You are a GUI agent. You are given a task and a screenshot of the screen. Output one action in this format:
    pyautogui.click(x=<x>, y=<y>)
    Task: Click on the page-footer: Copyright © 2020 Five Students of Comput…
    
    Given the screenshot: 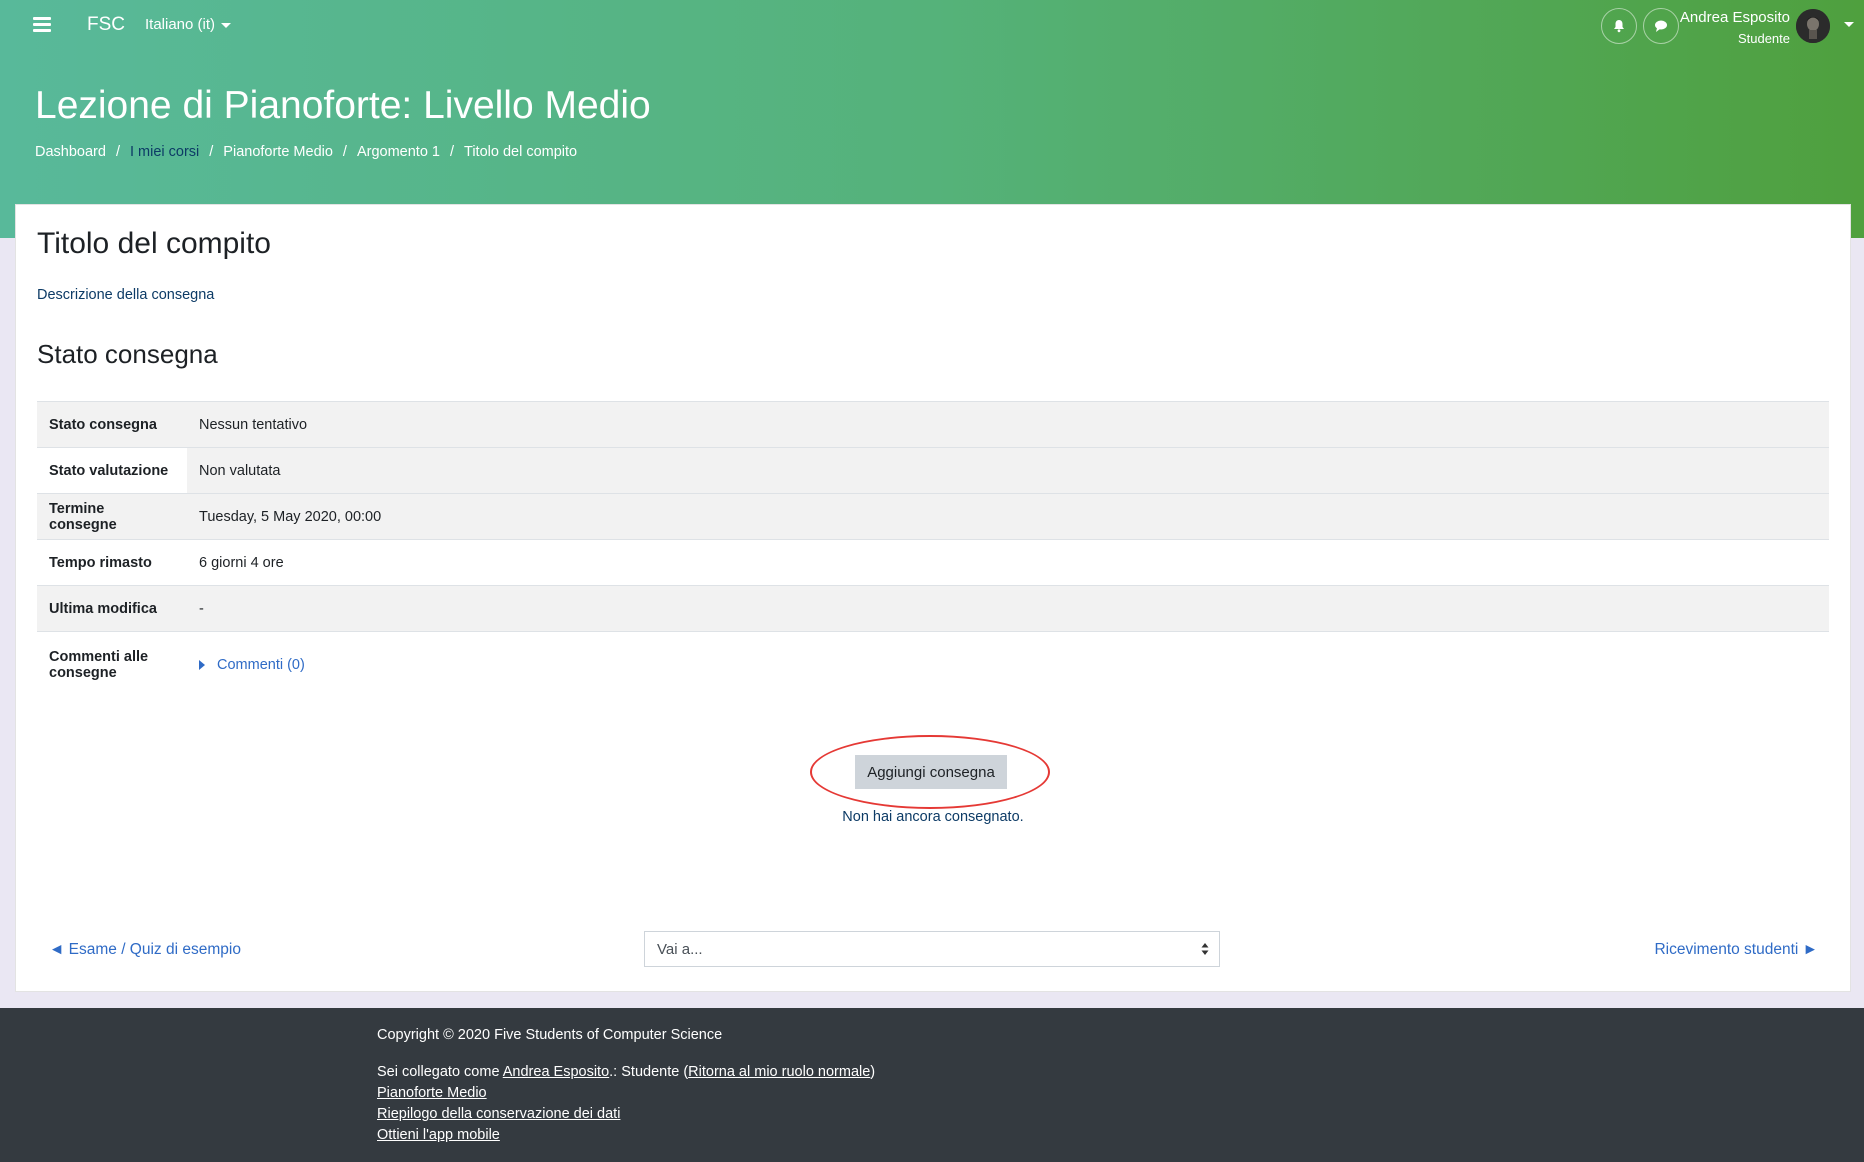 What is the action you would take?
    pyautogui.click(x=932, y=1085)
    